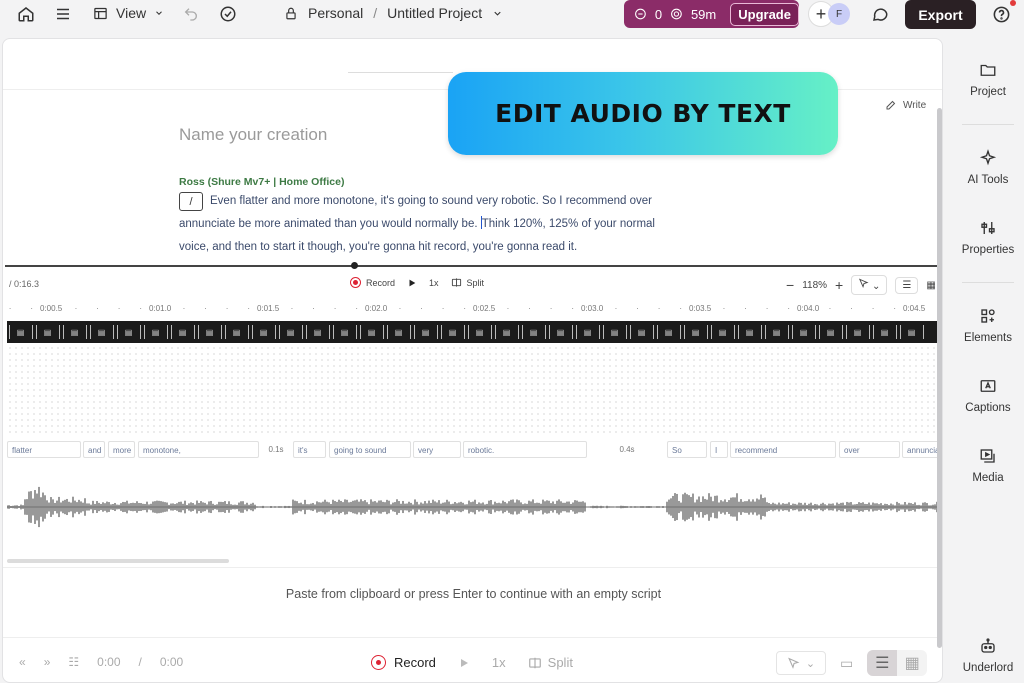 The image size is (1024, 683). What do you see at coordinates (764, 14) in the screenshot?
I see `upgrade-button: Upgrade` at bounding box center [764, 14].